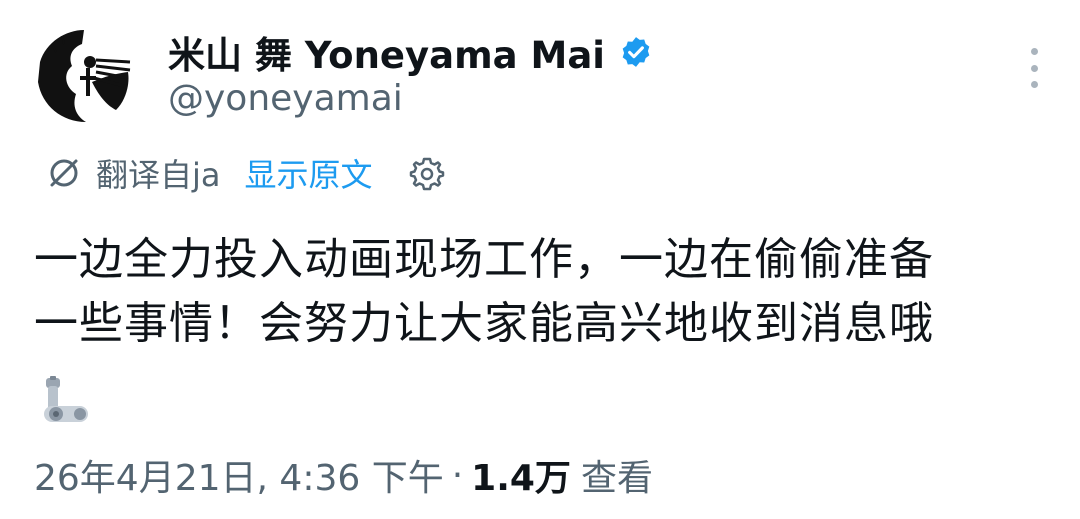  I want to click on tweet-meta: 26年4月21日, 4:36 下午 · 1.4万 查看, so click(343, 475).